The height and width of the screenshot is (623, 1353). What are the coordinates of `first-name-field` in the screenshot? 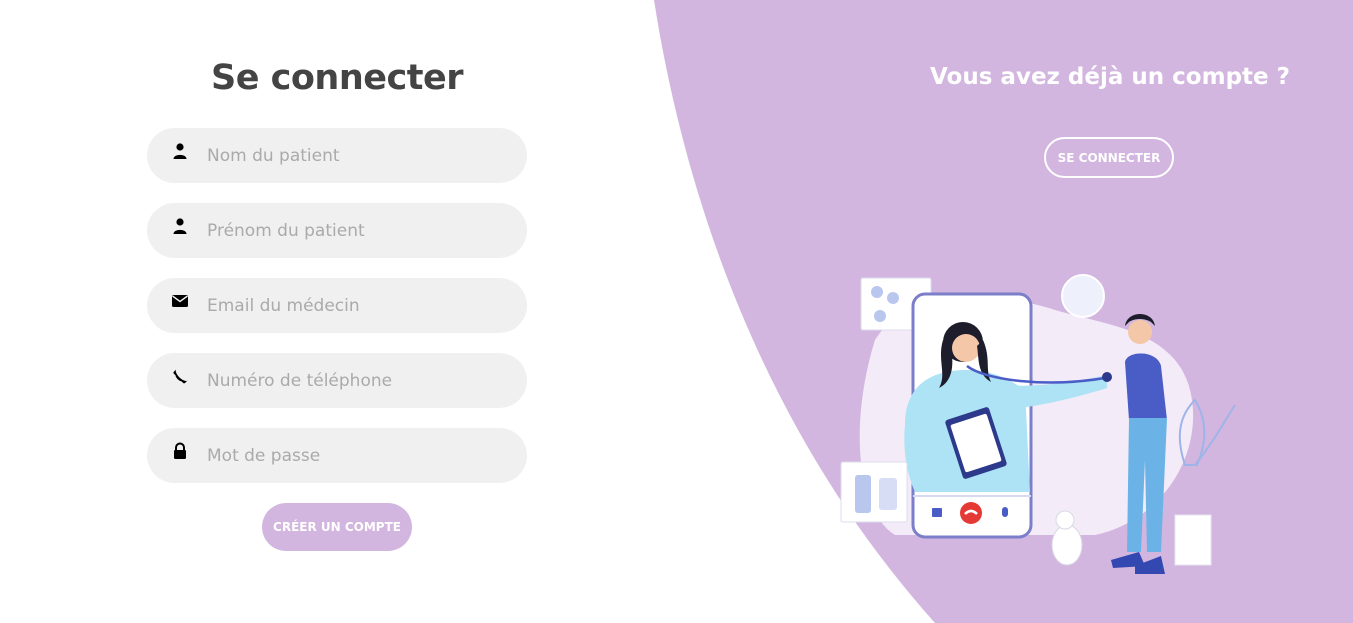 It's located at (337, 230).